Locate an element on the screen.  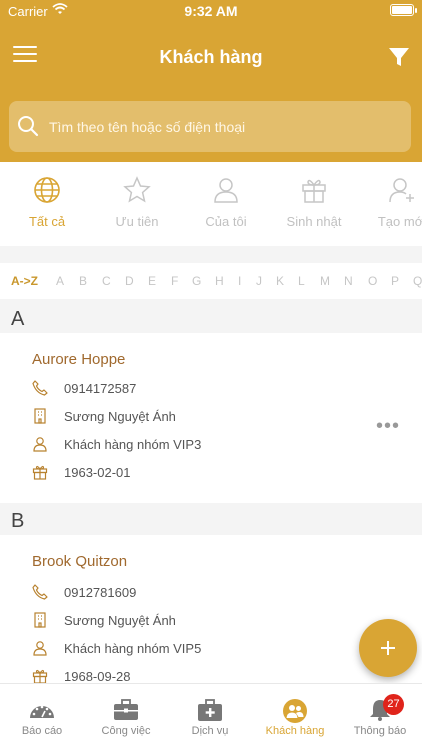
tab-customers: Khách hàng is located at coordinates (295, 717).